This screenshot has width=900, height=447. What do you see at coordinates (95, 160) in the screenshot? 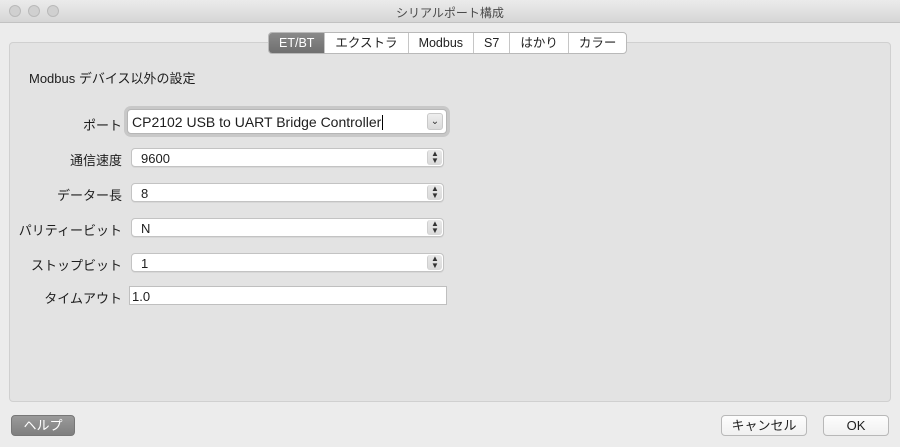
I see `baud-label: 通信速度` at bounding box center [95, 160].